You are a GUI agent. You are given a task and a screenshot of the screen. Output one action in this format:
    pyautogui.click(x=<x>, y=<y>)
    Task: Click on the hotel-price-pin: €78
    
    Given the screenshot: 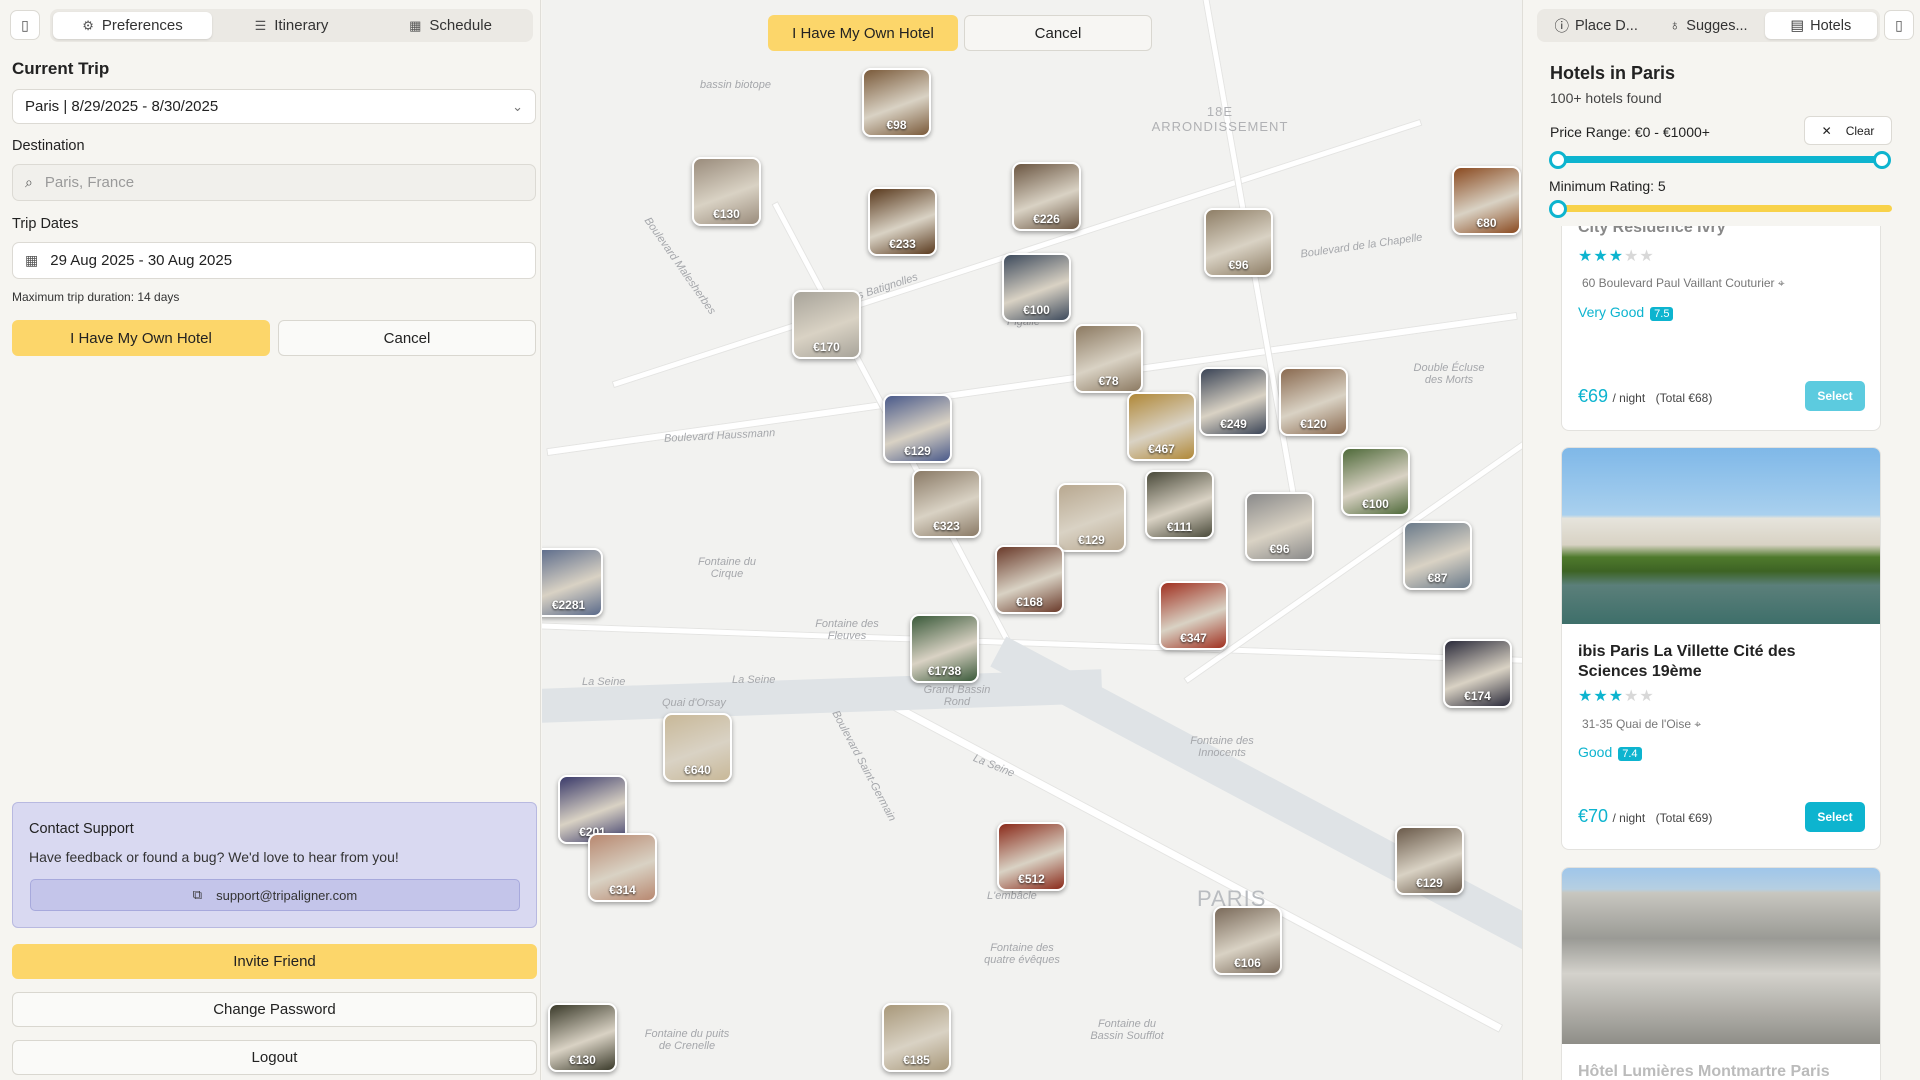 What is the action you would take?
    pyautogui.click(x=1108, y=358)
    